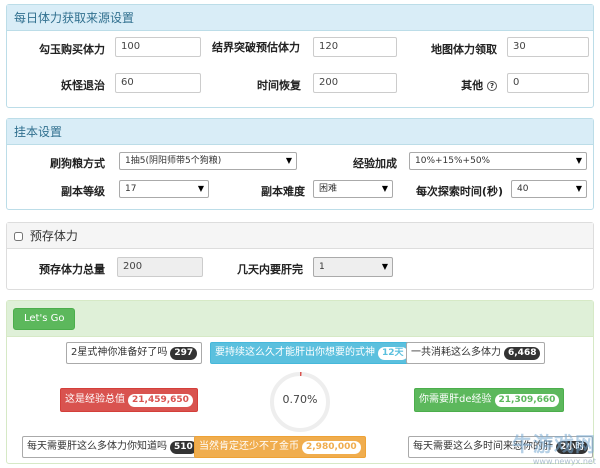  I want to click on label-dungeon-level: 副本等级, so click(83, 191).